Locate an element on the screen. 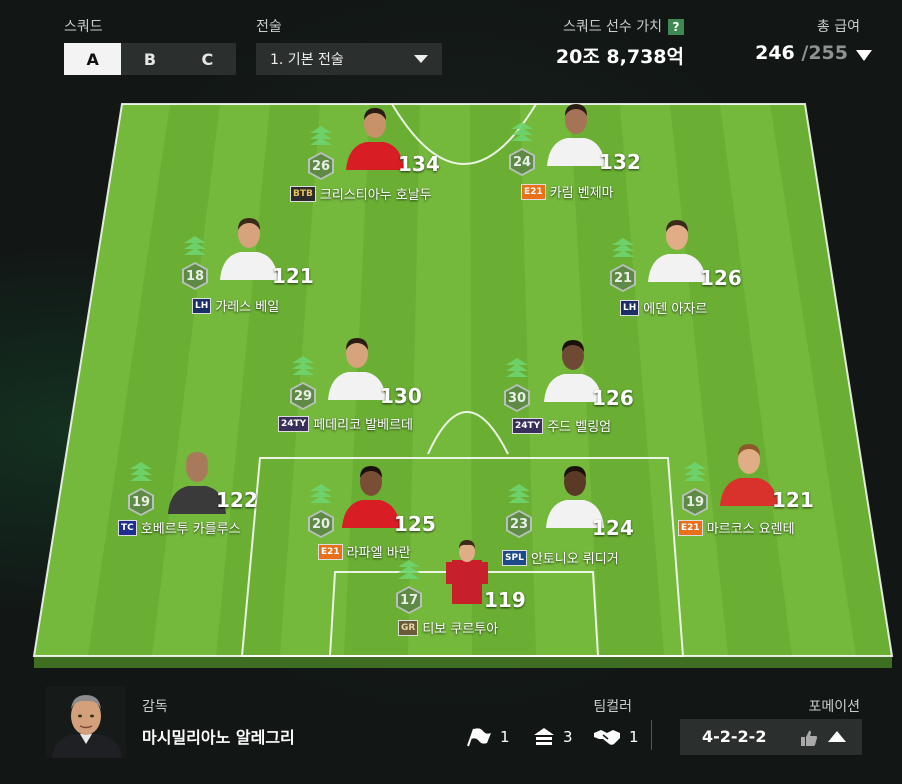 The width and height of the screenshot is (902, 784). enhance-level-value: 24 is located at coordinates (522, 162).